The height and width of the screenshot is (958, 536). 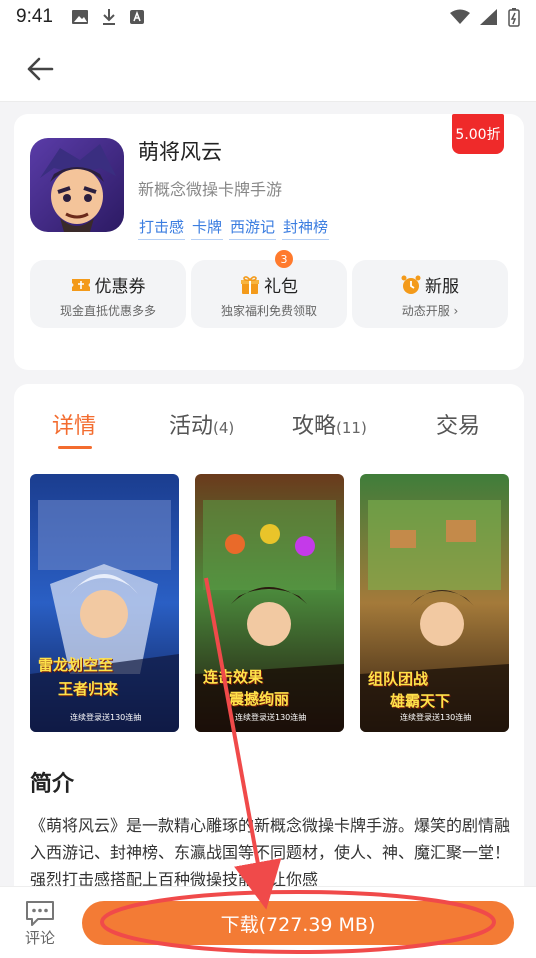 I want to click on perk-title: 礼包, so click(x=281, y=287).